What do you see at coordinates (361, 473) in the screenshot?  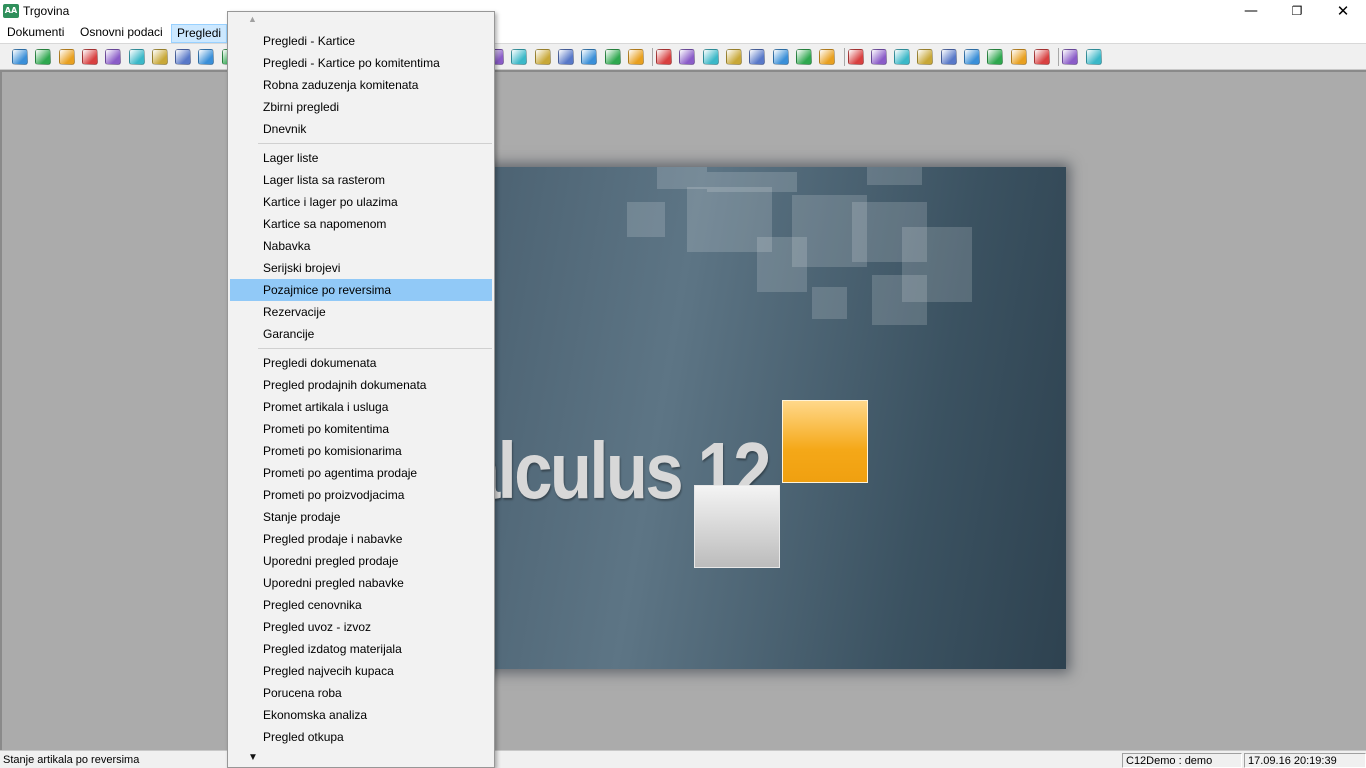 I see `menu-item-prometi-po-agentima-prodaje: Prometi po agentima prodaje` at bounding box center [361, 473].